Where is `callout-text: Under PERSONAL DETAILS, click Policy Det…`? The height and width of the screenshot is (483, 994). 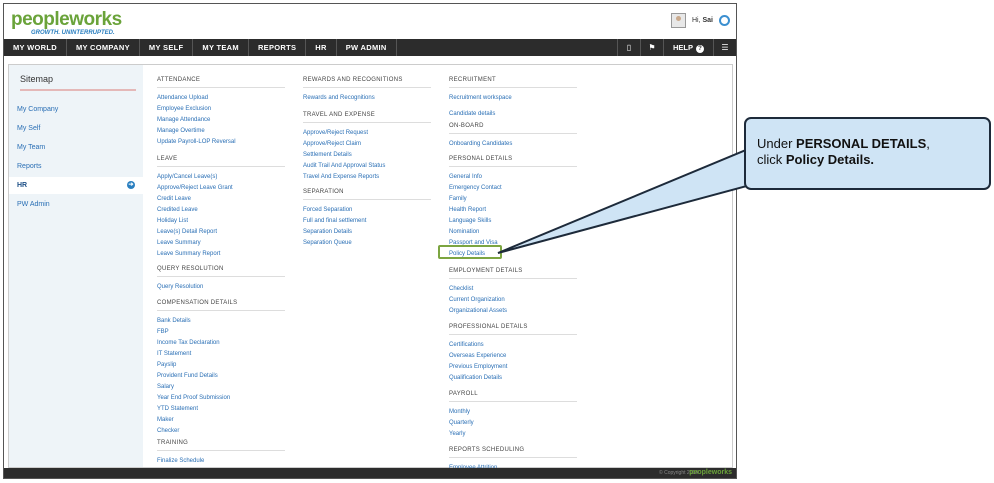 callout-text: Under PERSONAL DETAILS, click Policy Det… is located at coordinates (843, 152).